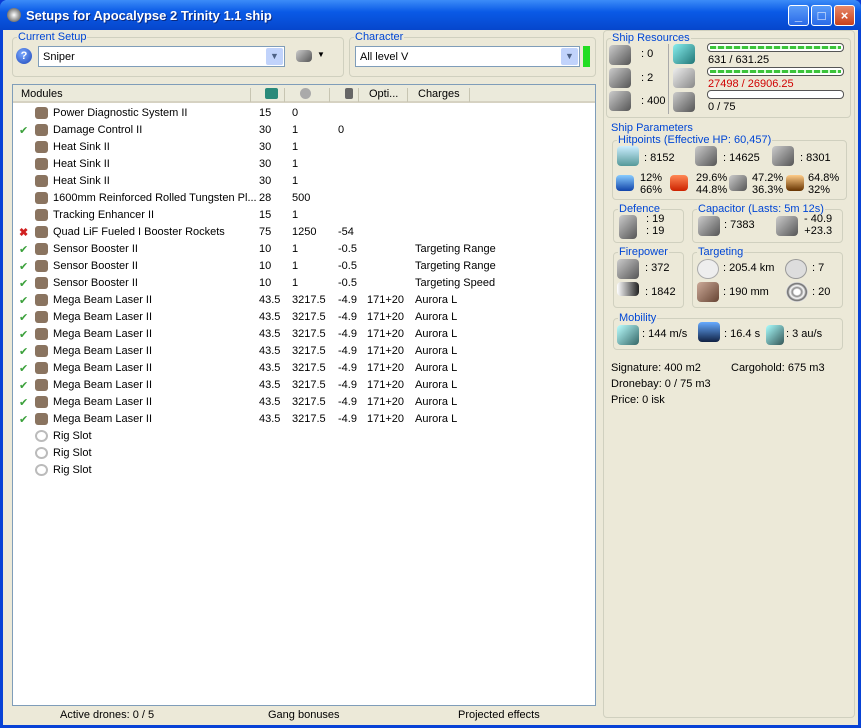 The height and width of the screenshot is (728, 861). What do you see at coordinates (349, 93) in the screenshot?
I see `capacitor-column-icon` at bounding box center [349, 93].